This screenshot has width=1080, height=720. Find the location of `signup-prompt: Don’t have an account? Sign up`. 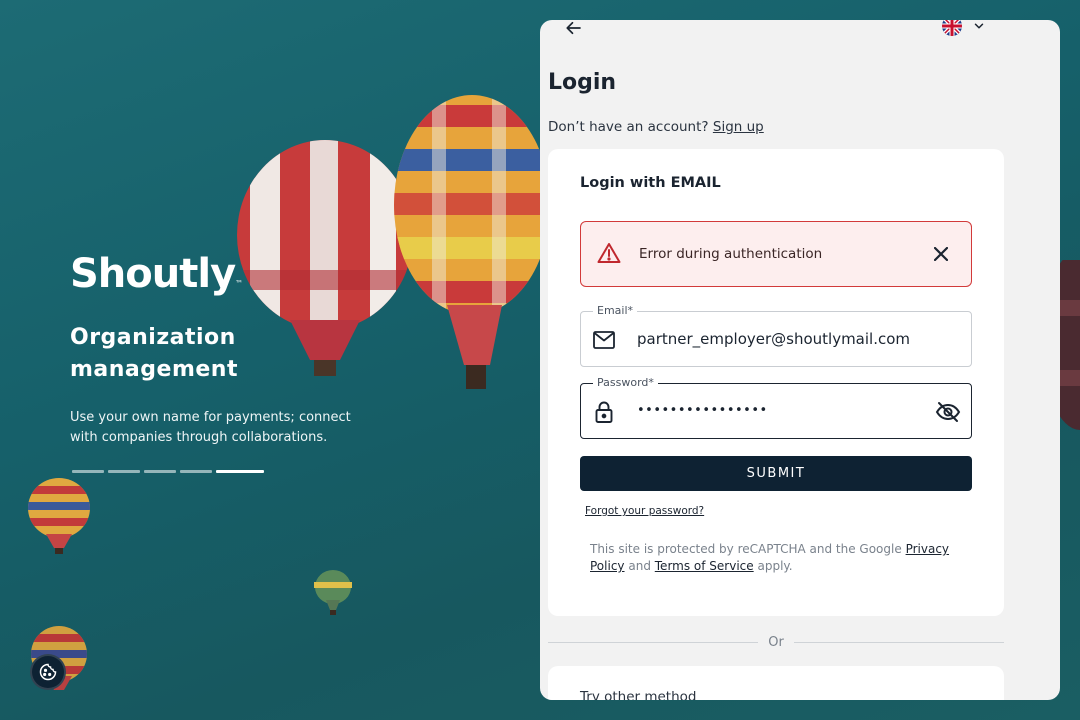

signup-prompt: Don’t have an account? Sign up is located at coordinates (656, 127).